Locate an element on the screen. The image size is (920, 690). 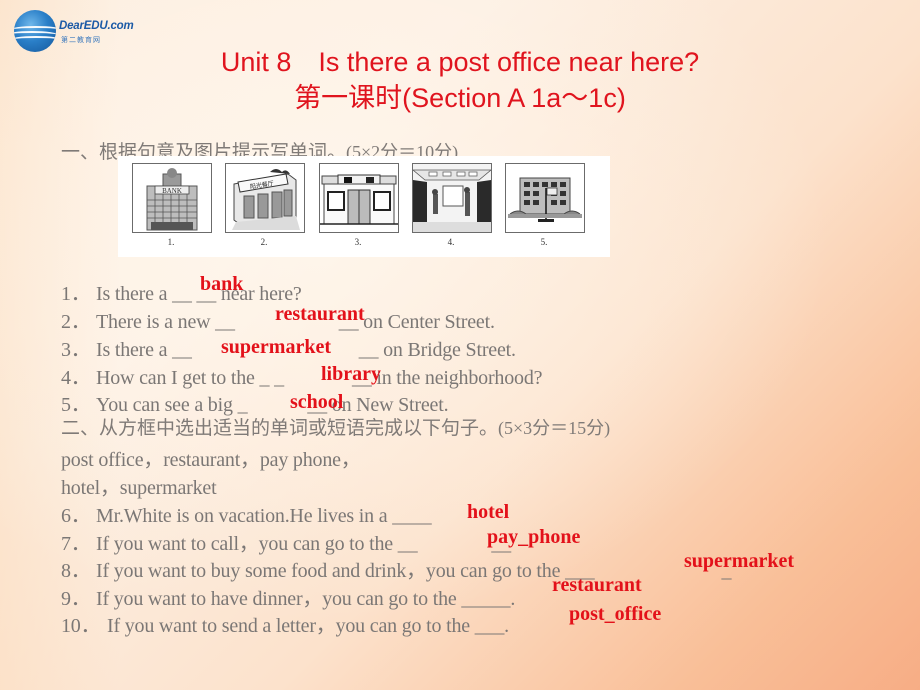
supermarket-icon is located at coordinates (359, 199).